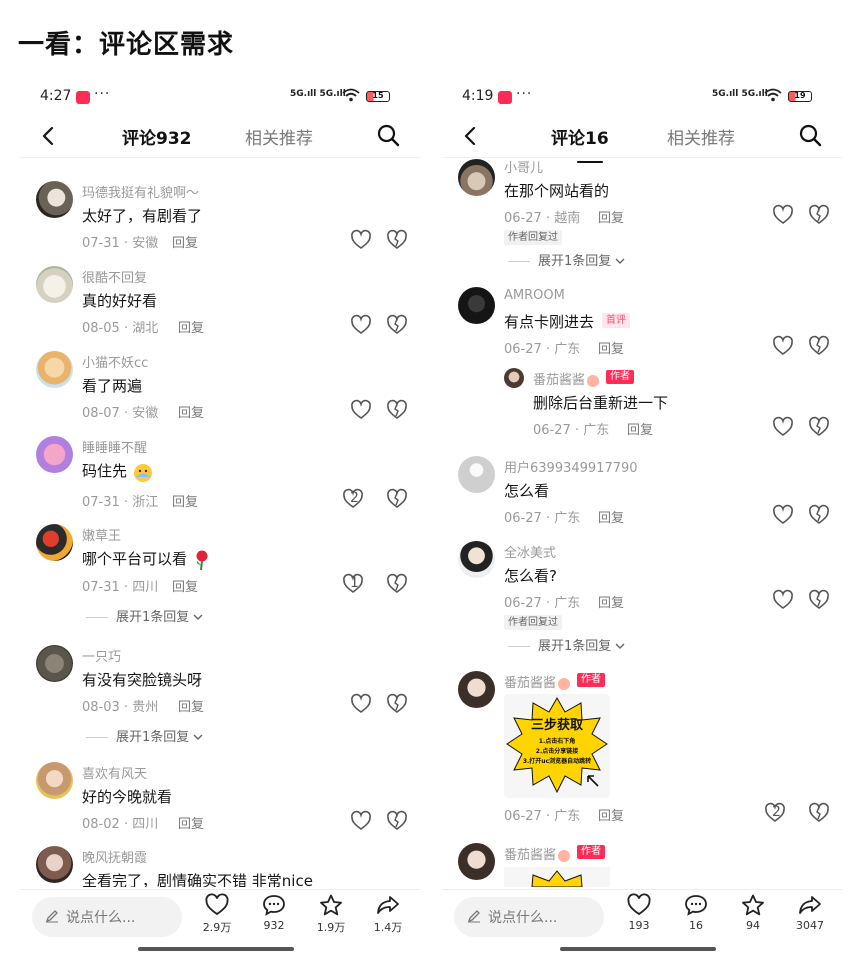  I want to click on comment-item: AMROOM 有点卡刚进去 首评 06-27 · 广东 回复, so click(642, 325).